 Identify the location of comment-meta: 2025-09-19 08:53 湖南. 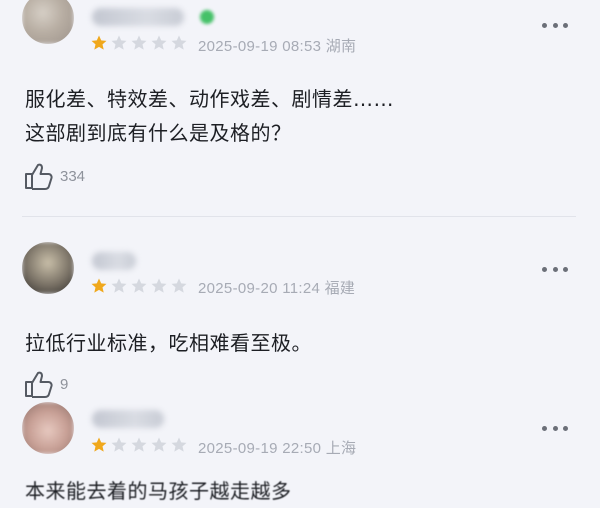
(277, 45).